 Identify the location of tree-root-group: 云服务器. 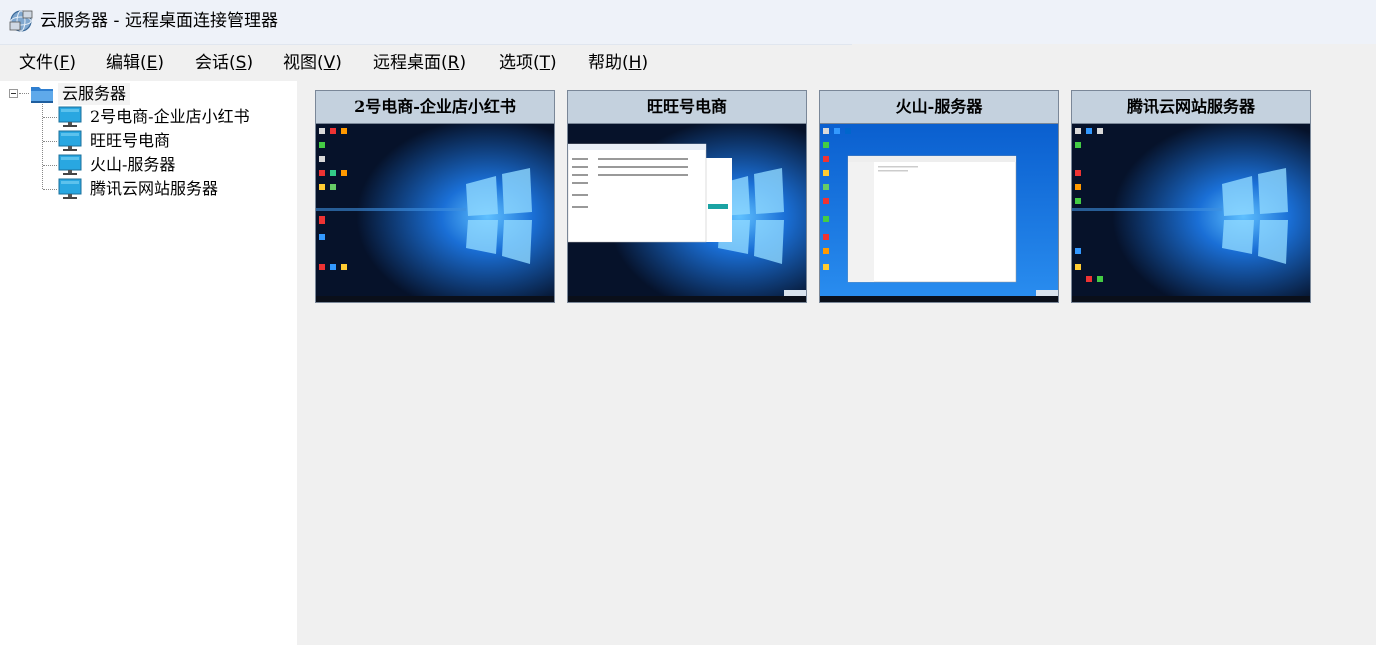
(94, 94).